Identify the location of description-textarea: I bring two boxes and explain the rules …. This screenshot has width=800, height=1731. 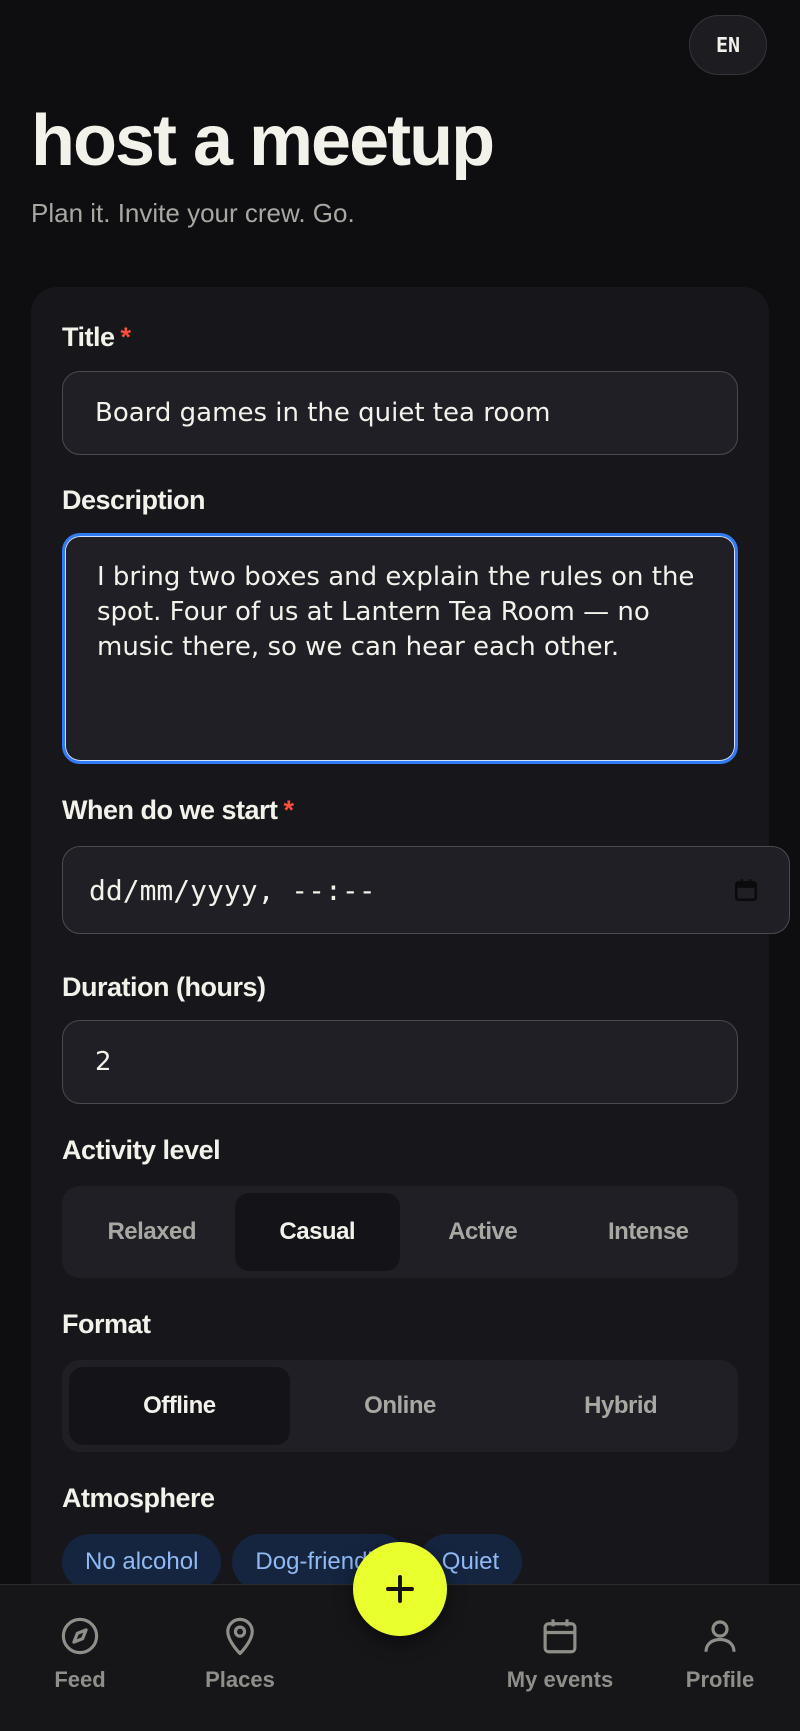
(400, 648).